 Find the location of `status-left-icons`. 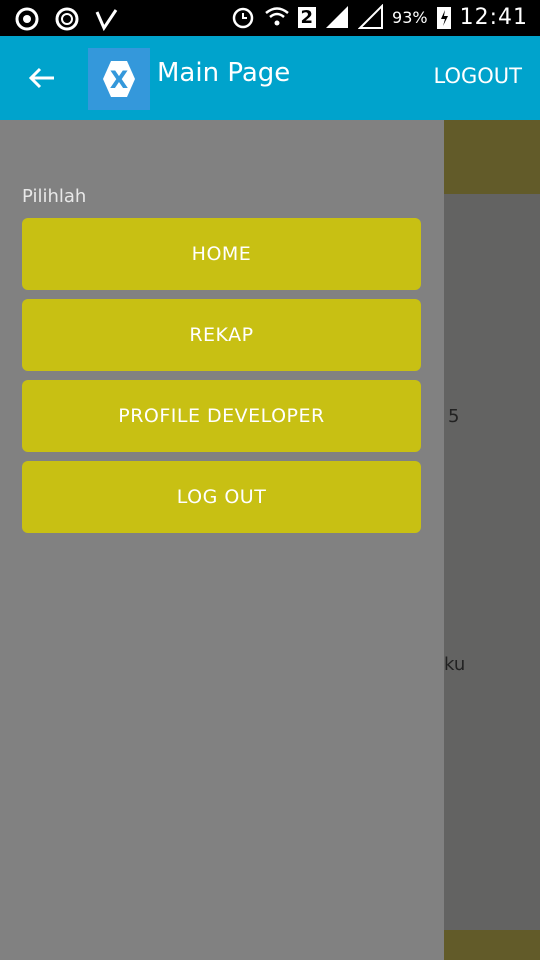

status-left-icons is located at coordinates (67, 19).